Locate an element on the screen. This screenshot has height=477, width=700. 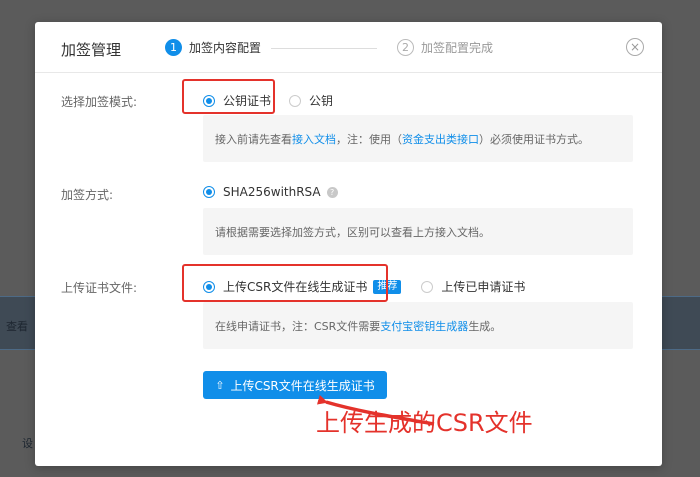
help-icon: ? is located at coordinates (332, 192).